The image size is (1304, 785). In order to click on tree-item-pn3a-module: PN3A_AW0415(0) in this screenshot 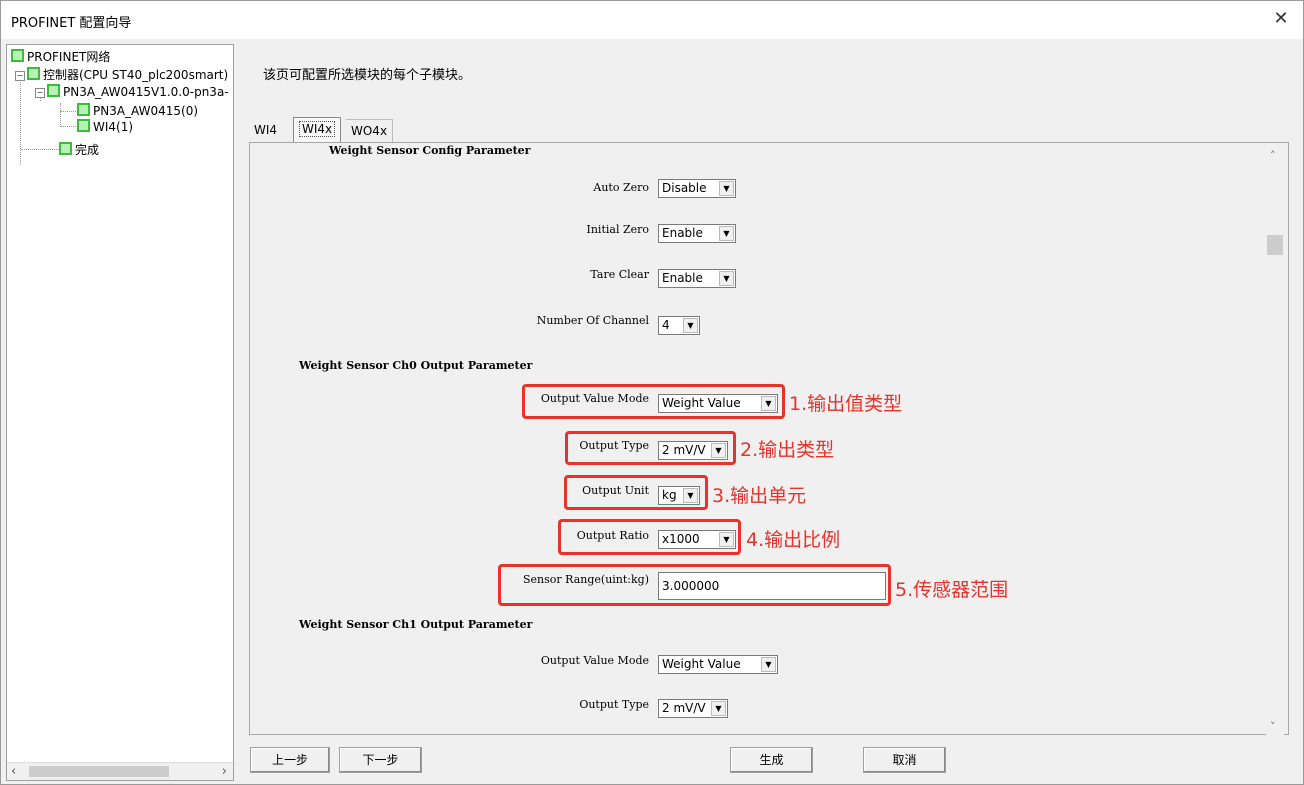, I will do `click(137, 110)`.